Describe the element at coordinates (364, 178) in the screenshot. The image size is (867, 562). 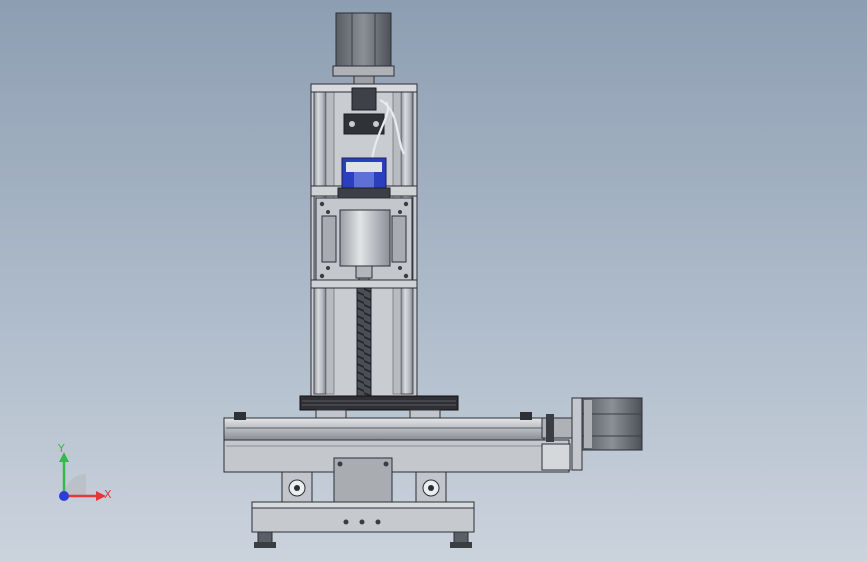
I see `spindle-motor-head` at that location.